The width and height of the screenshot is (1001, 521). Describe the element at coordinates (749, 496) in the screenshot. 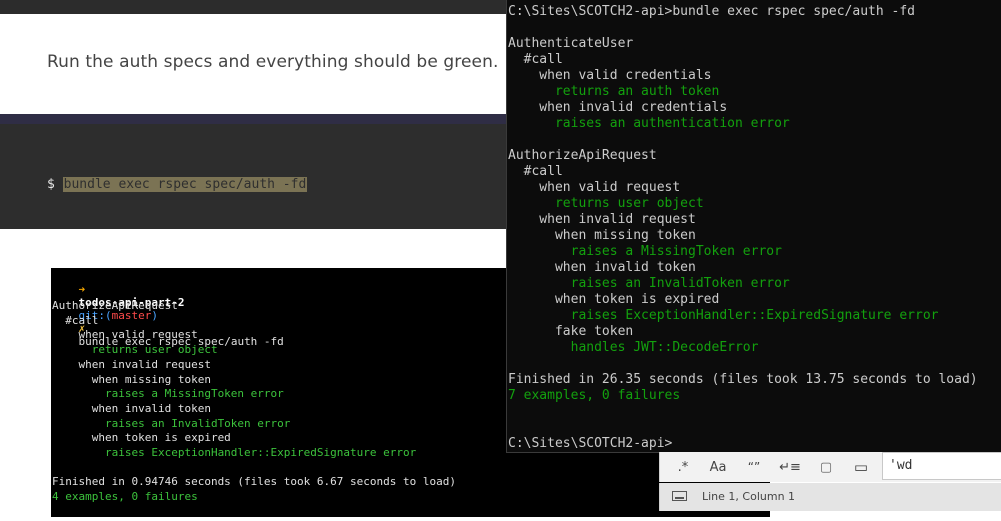

I see `cursor-position: Line 1, Column 1` at that location.